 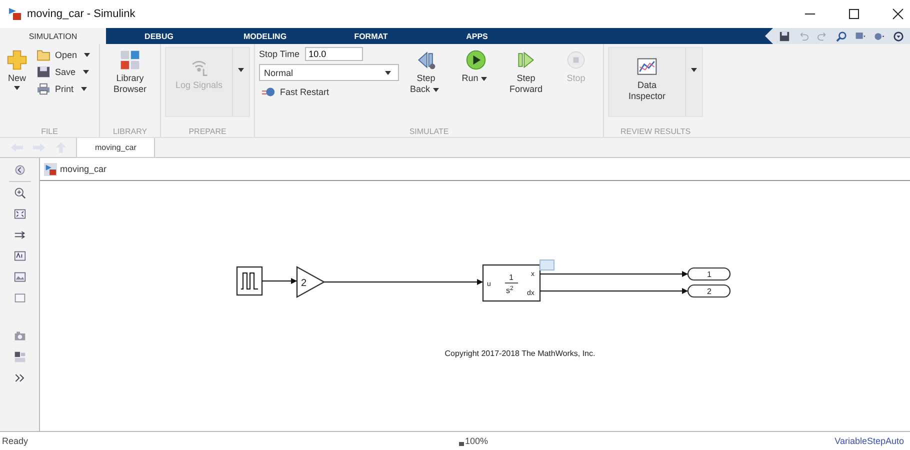 I want to click on library-browser-button: Library Browser, so click(x=130, y=72).